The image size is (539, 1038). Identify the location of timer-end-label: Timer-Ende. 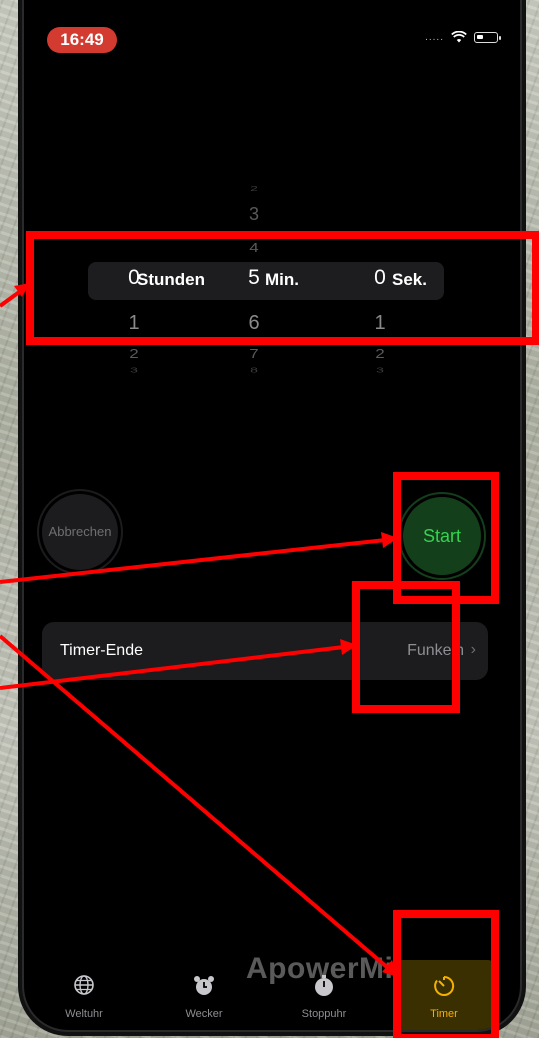
(101, 650).